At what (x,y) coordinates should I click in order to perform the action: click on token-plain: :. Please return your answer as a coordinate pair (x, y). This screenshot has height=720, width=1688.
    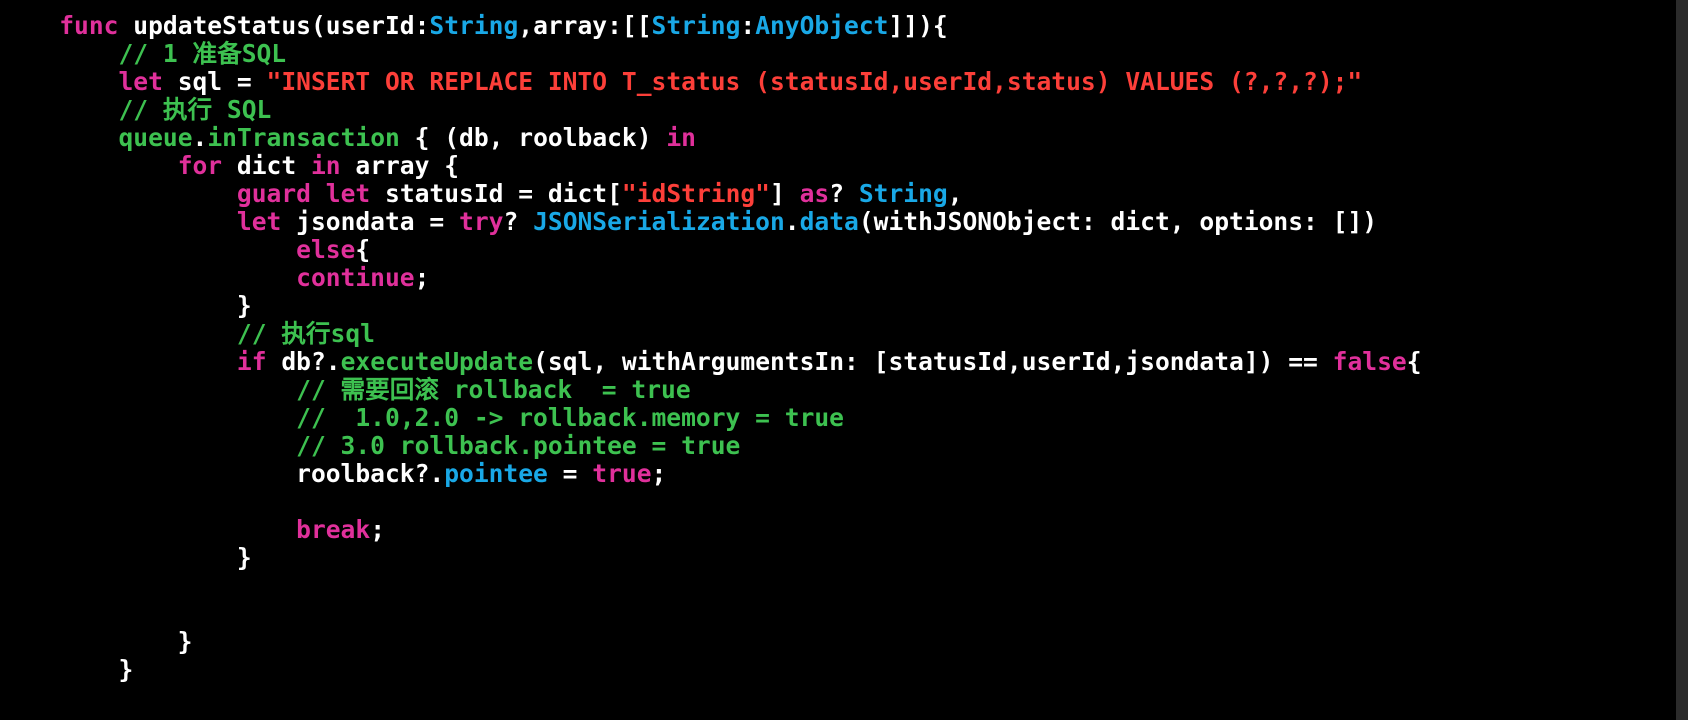
    Looking at the image, I should click on (748, 25).